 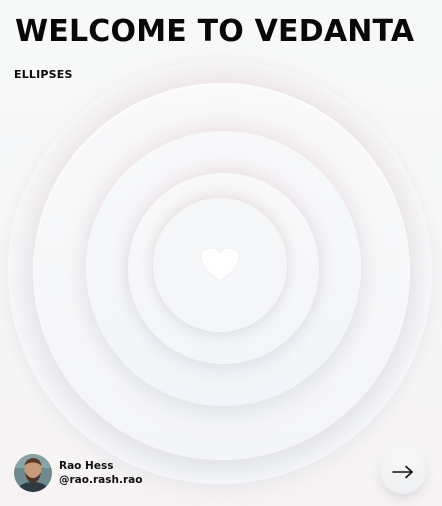 I want to click on next-button, so click(x=403, y=472).